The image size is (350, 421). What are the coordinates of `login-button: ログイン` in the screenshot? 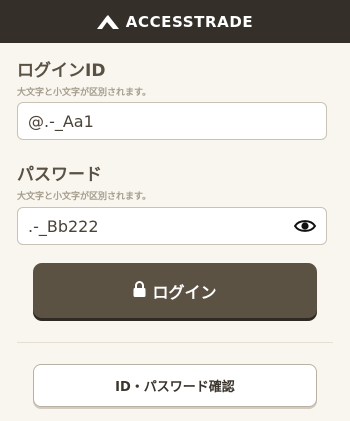 It's located at (175, 290).